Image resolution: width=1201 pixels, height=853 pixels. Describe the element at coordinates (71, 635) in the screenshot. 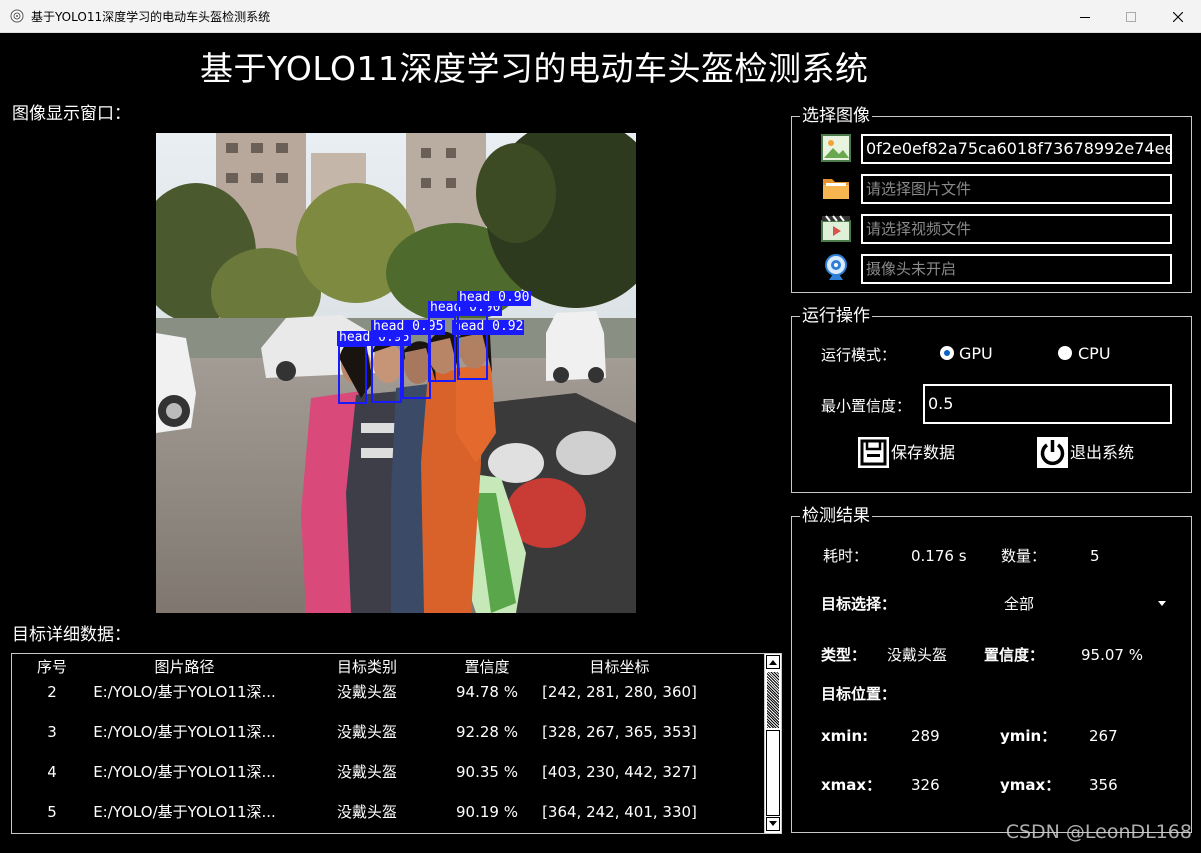

I see `details-label: 目标详细数据：` at that location.